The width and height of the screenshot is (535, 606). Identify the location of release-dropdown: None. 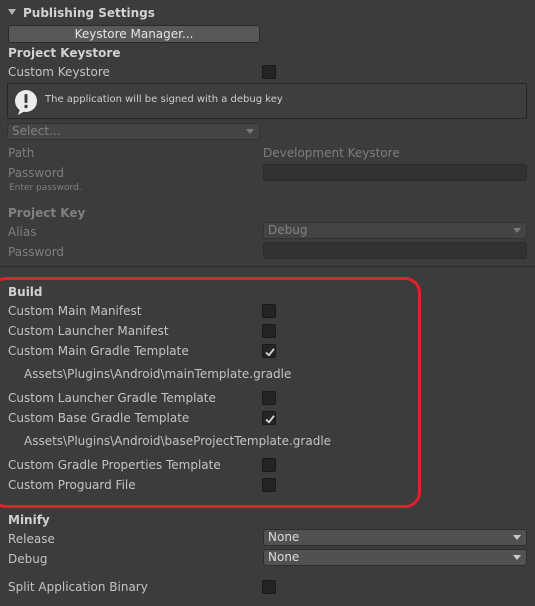
(395, 537).